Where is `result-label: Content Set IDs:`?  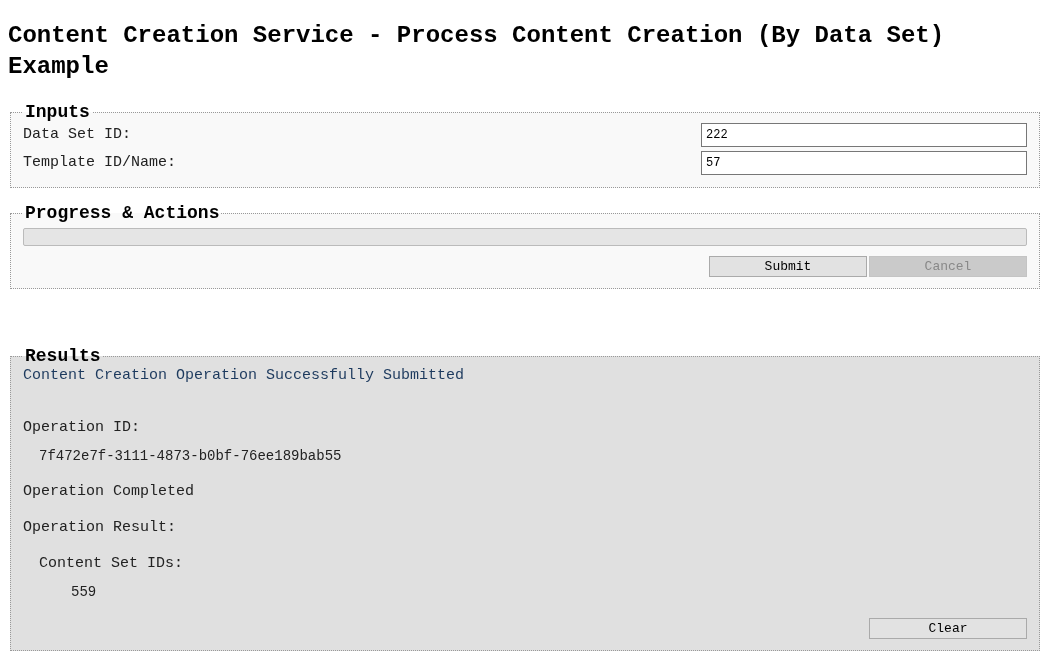
result-label: Content Set IDs: is located at coordinates (112, 564).